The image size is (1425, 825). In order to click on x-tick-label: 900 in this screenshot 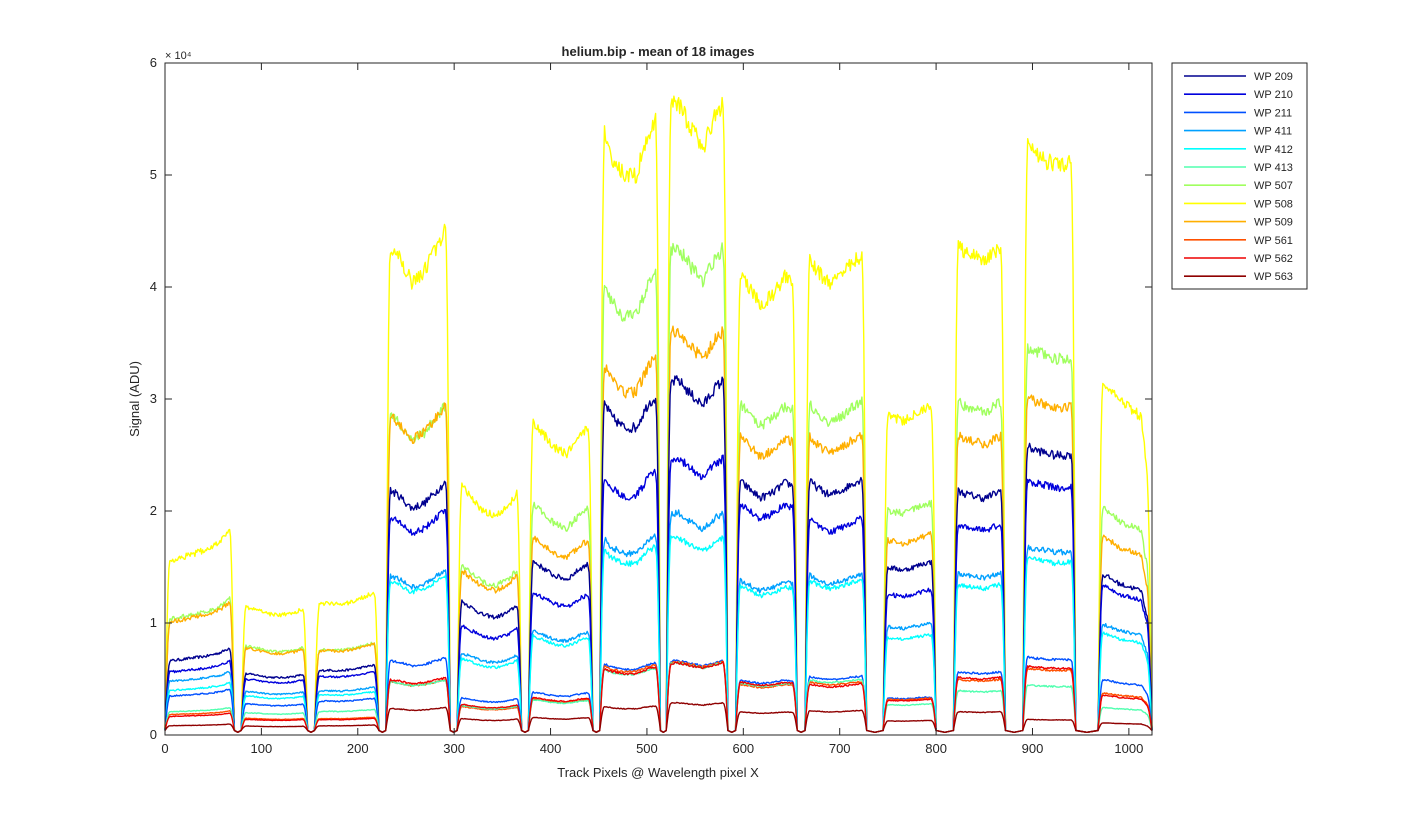, I will do `click(1033, 748)`.